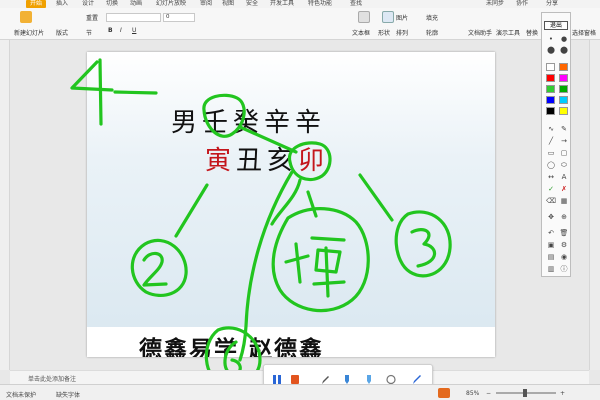 This screenshot has height=400, width=600. Describe the element at coordinates (320, 4) in the screenshot. I see `tab-features: 特色功能` at that location.